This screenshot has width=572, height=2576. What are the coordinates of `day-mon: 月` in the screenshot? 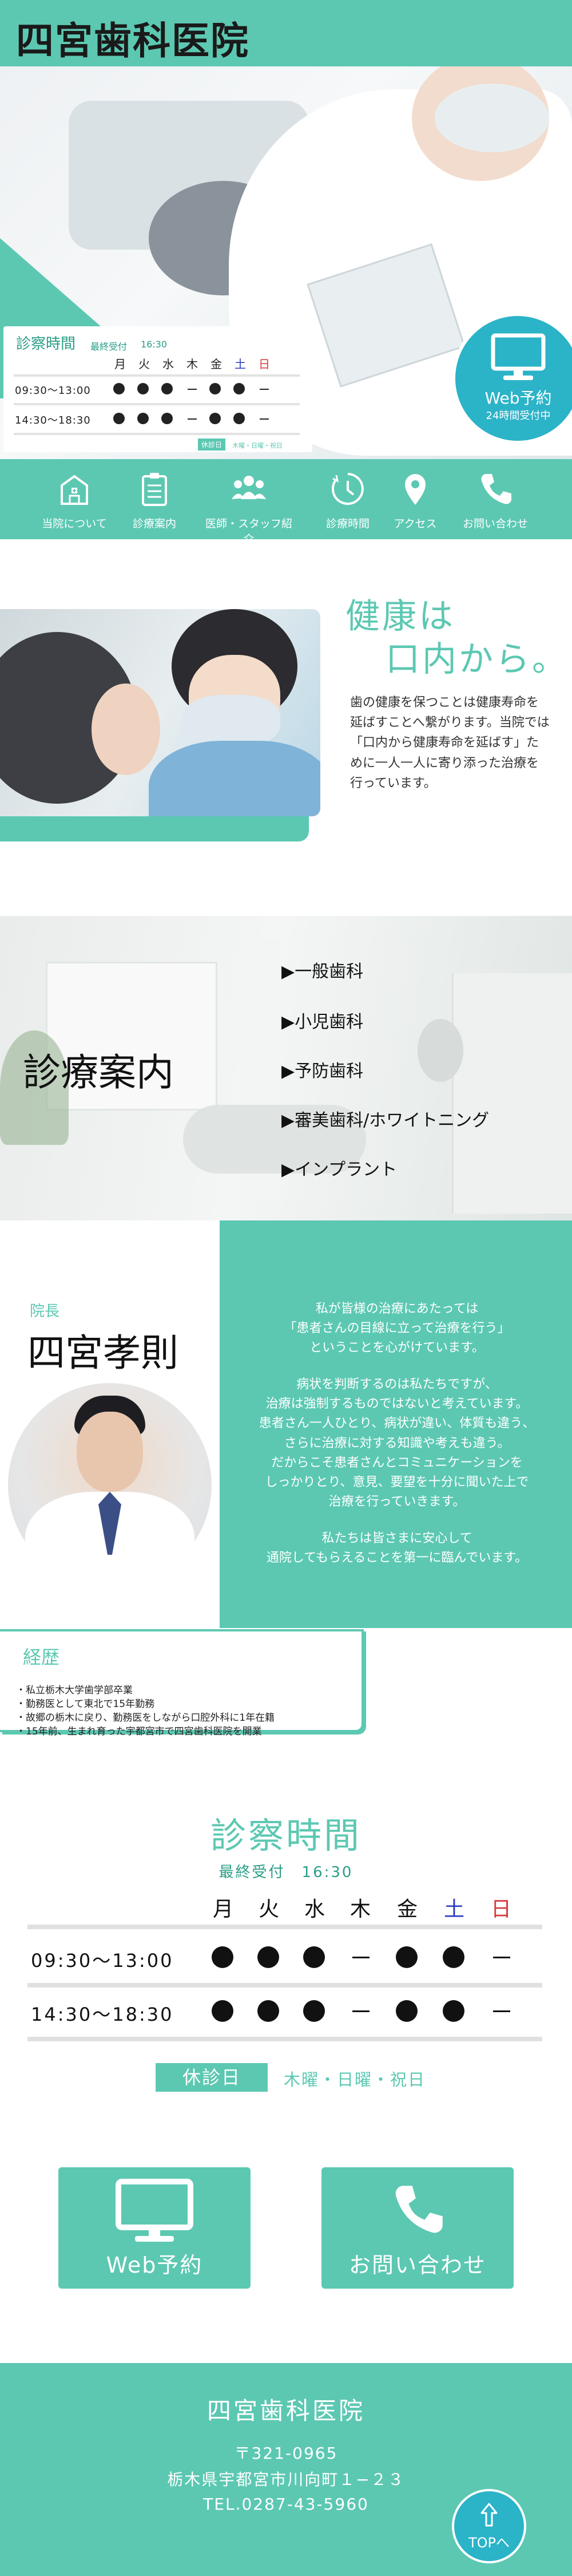 It's located at (223, 1909).